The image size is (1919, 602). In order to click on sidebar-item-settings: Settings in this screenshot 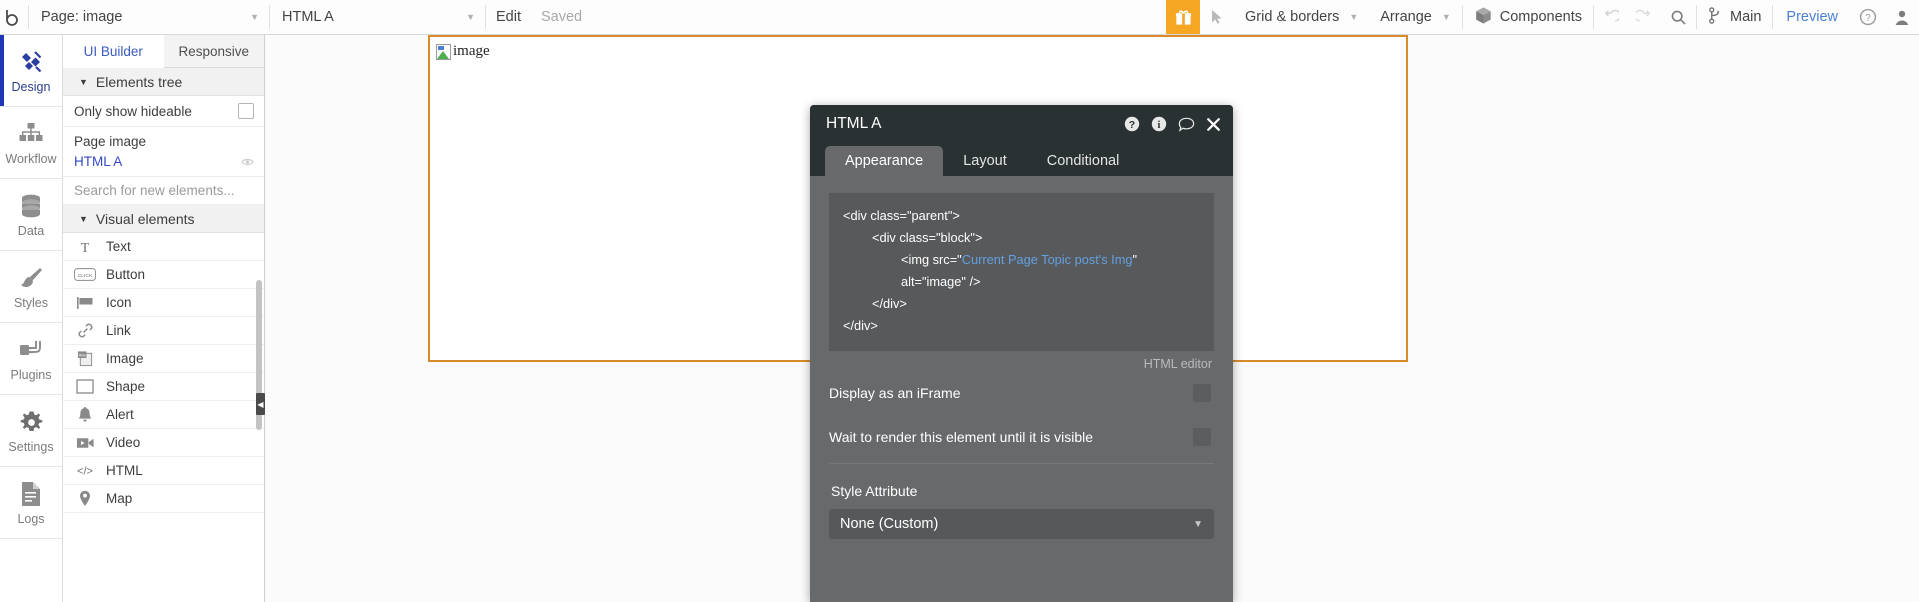, I will do `click(31, 431)`.